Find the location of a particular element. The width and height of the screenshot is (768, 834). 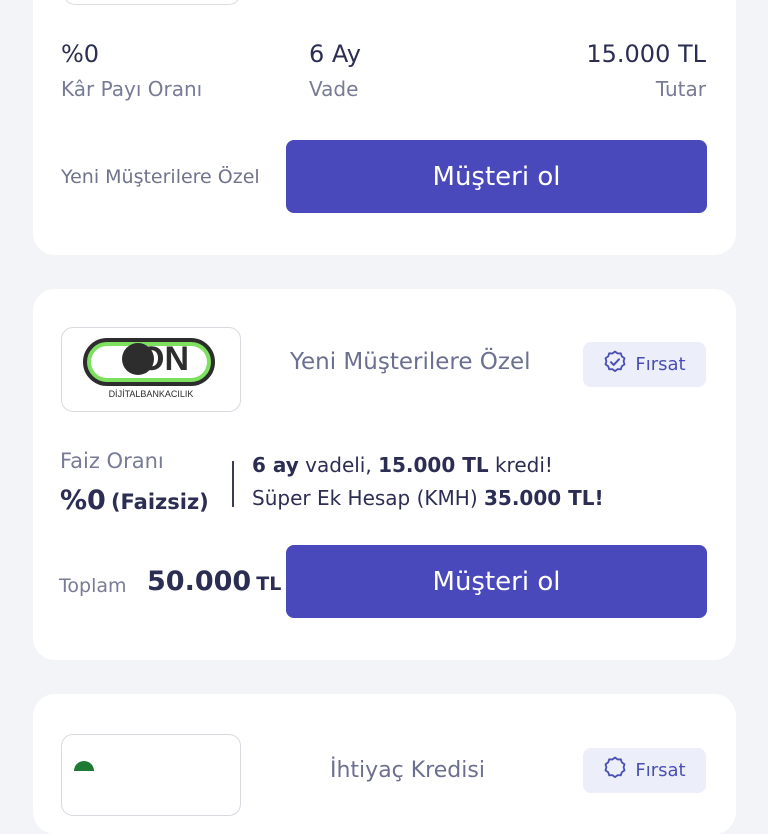

leaf-icon is located at coordinates (84, 766).